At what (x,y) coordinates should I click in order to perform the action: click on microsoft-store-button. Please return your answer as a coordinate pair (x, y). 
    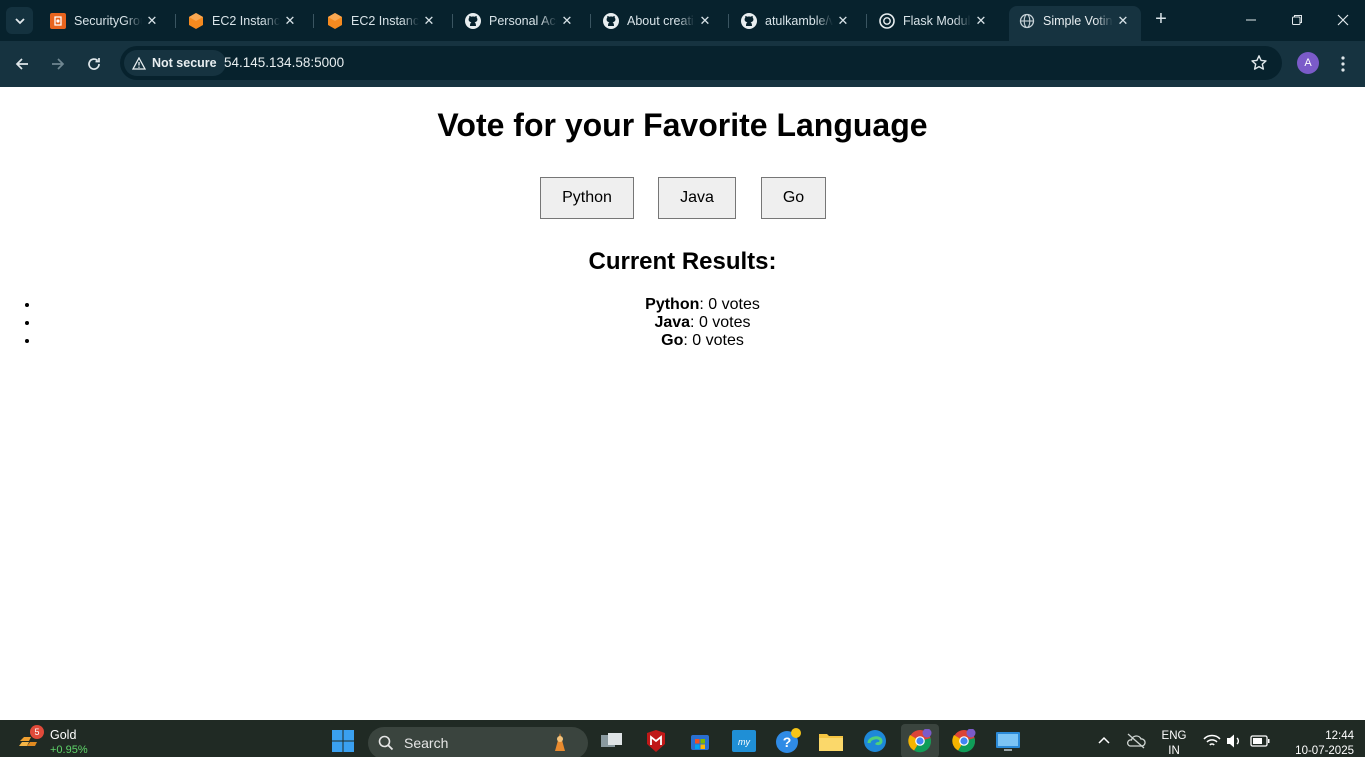
    Looking at the image, I should click on (700, 741).